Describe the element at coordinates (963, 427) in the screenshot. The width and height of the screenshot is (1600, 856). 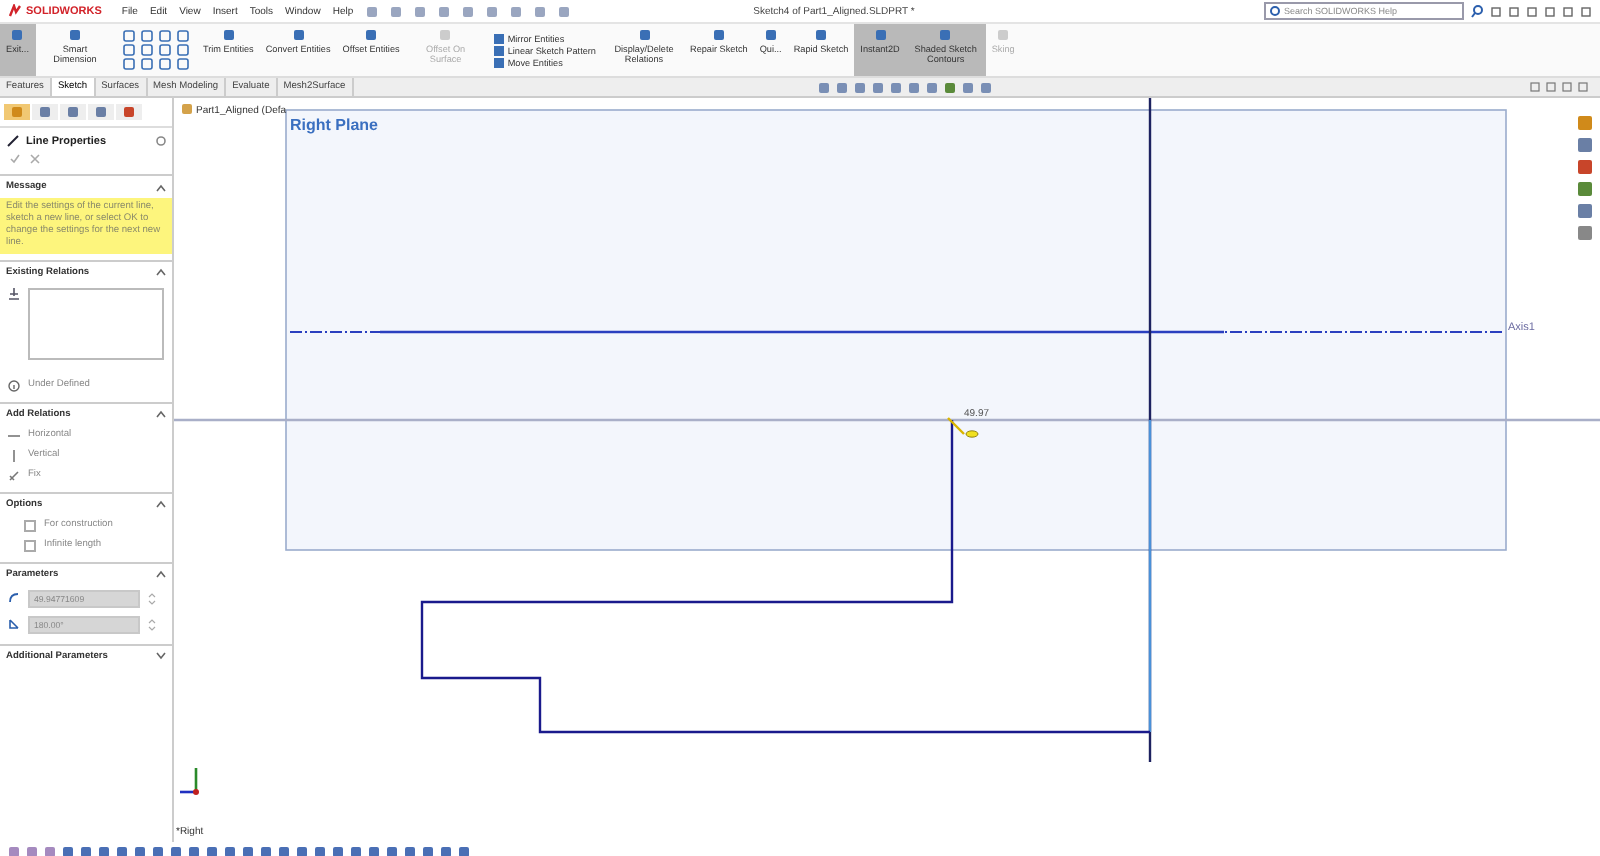
I see `line-cursor-icon` at that location.